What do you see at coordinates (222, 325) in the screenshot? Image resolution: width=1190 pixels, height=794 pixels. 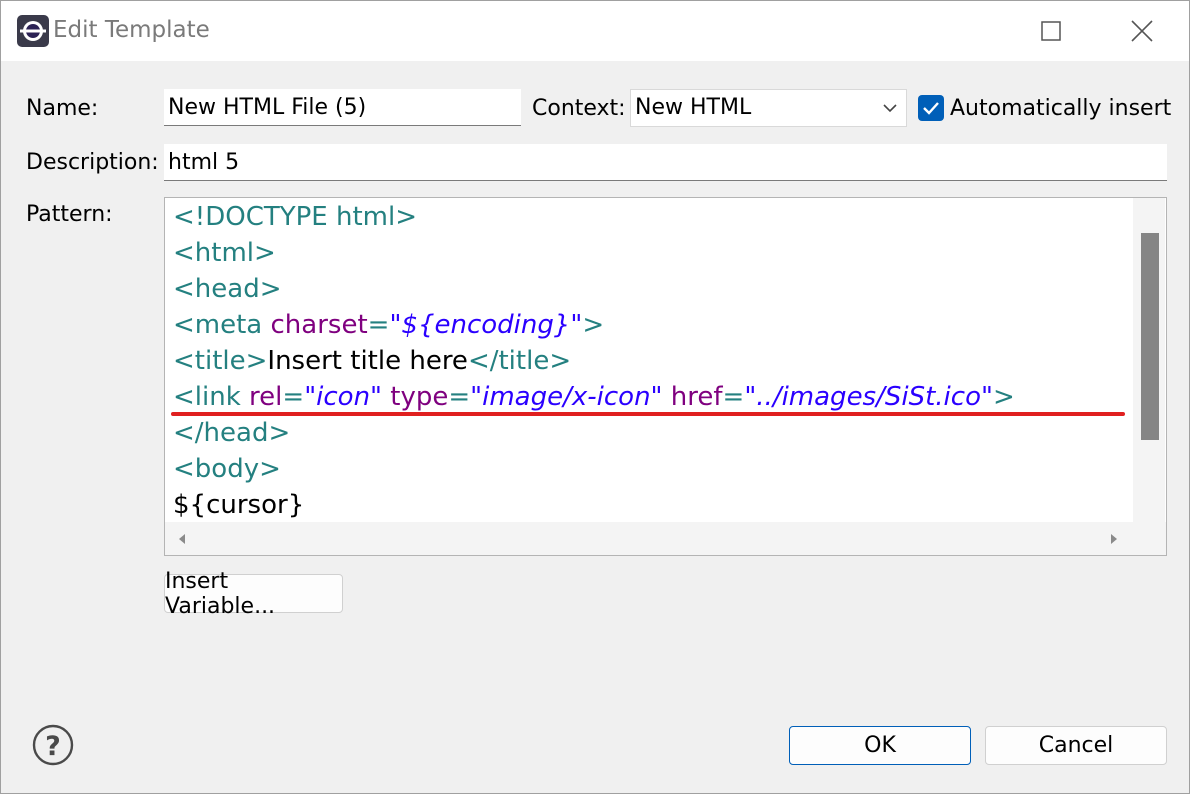 I see `code-token: <meta` at bounding box center [222, 325].